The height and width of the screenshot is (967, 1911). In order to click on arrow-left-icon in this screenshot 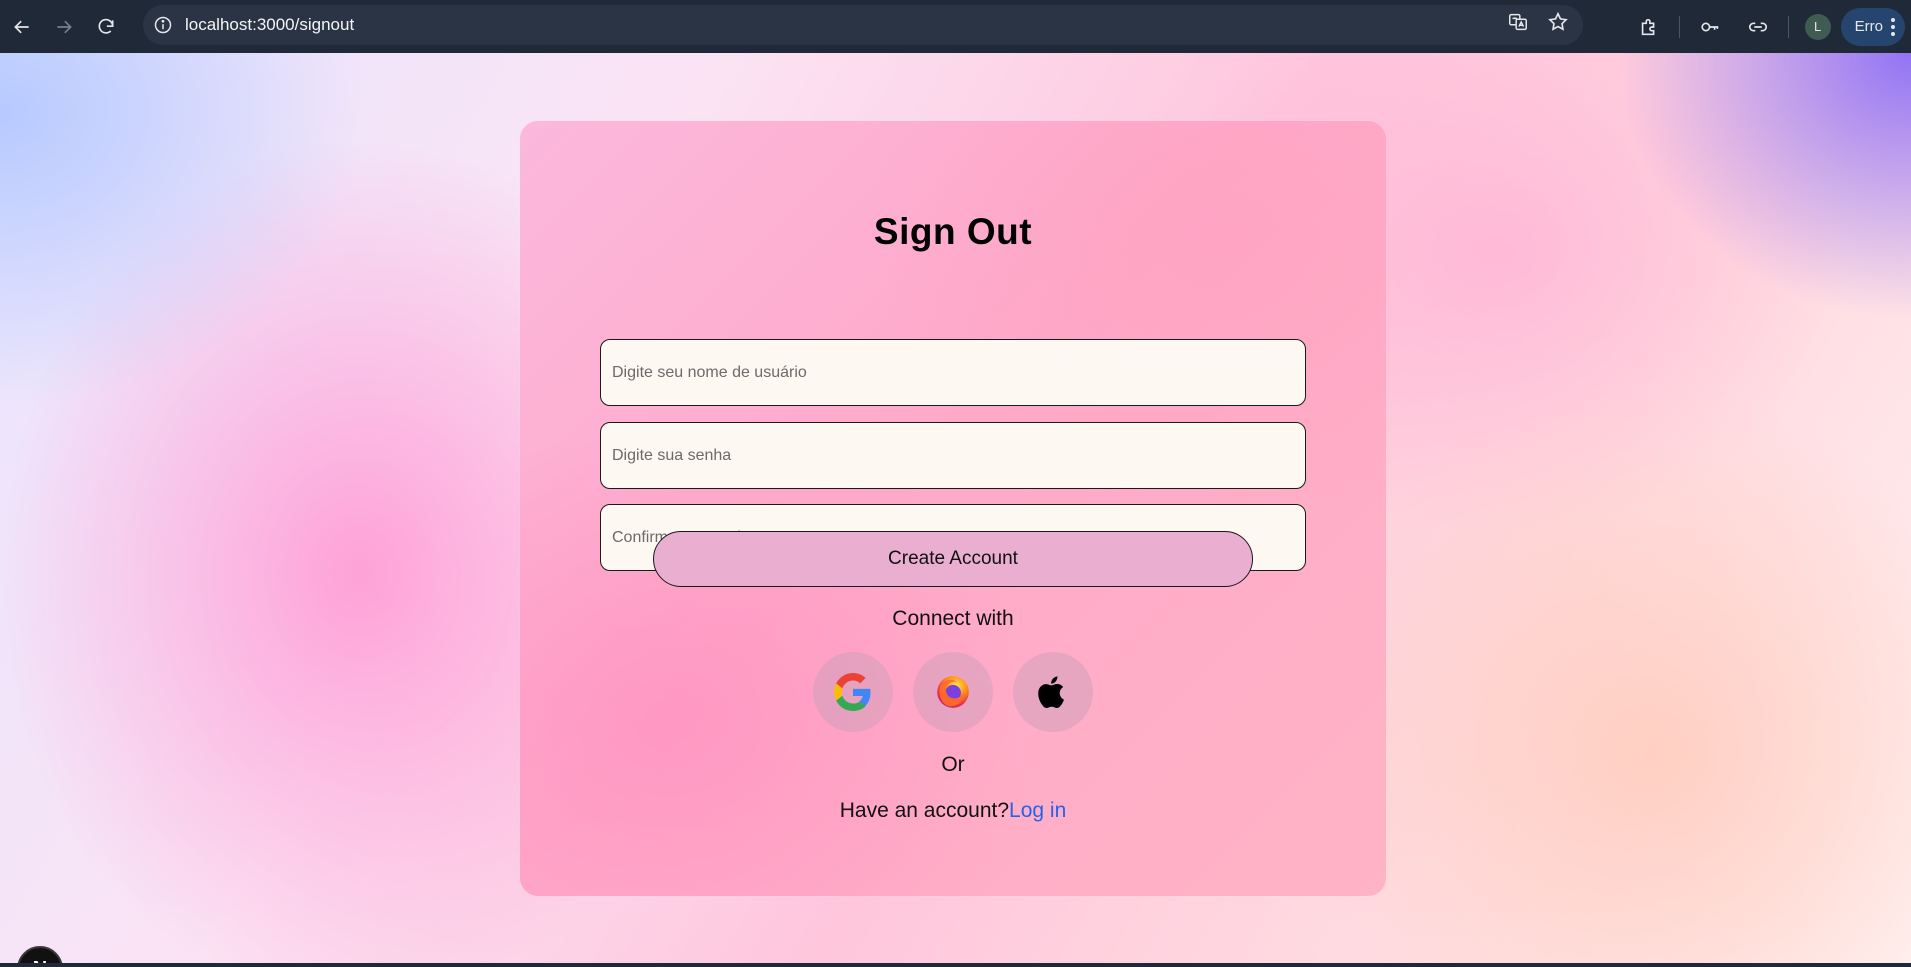, I will do `click(21, 26)`.